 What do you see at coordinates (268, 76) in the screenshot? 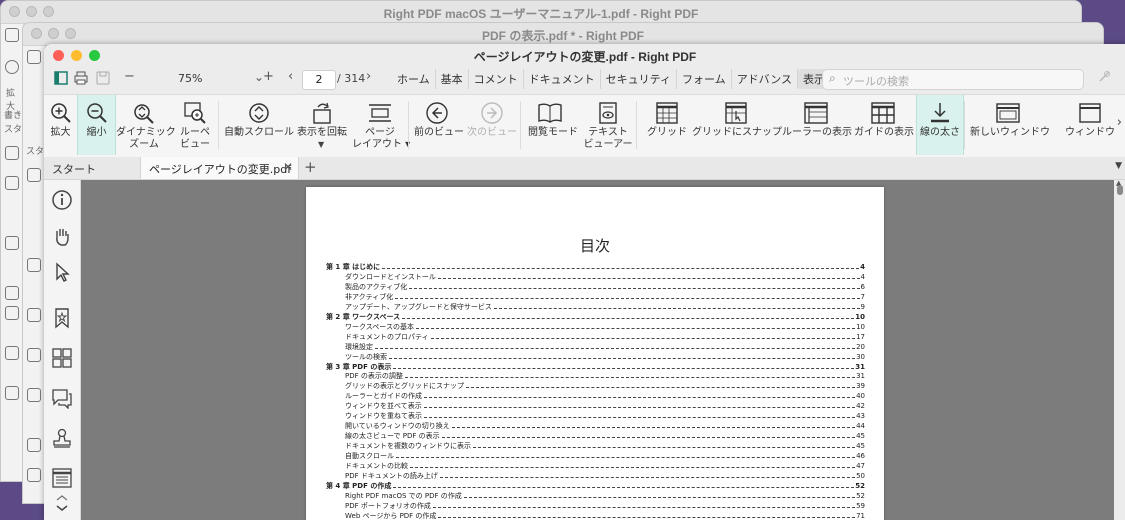
I see `zoom-in-small-icon: +` at bounding box center [268, 76].